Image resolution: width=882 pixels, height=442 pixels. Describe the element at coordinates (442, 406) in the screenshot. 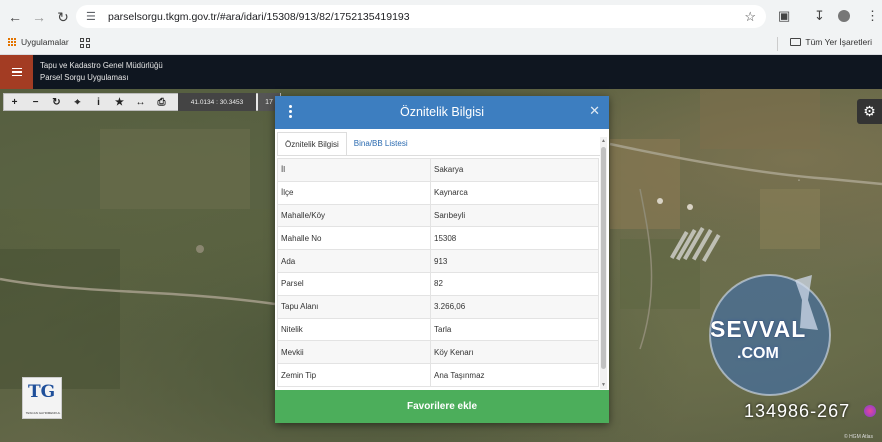

I see `add-to-favorites-button: Favorilere ekle` at that location.